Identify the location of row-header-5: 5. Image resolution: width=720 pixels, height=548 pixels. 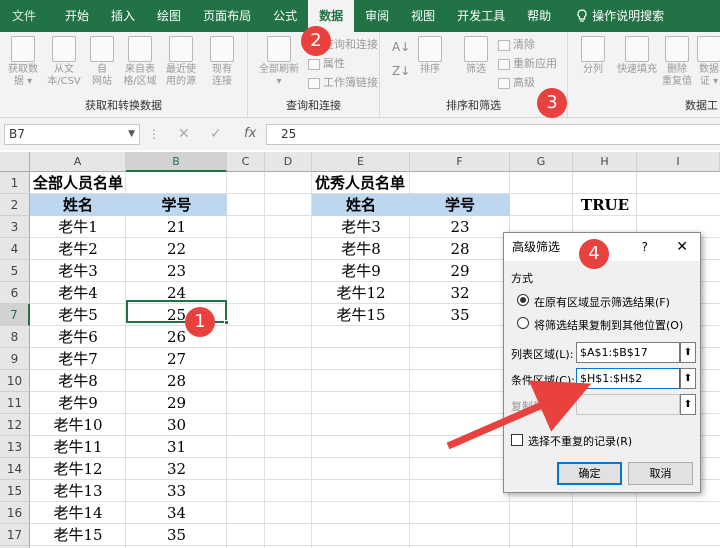
(15, 271).